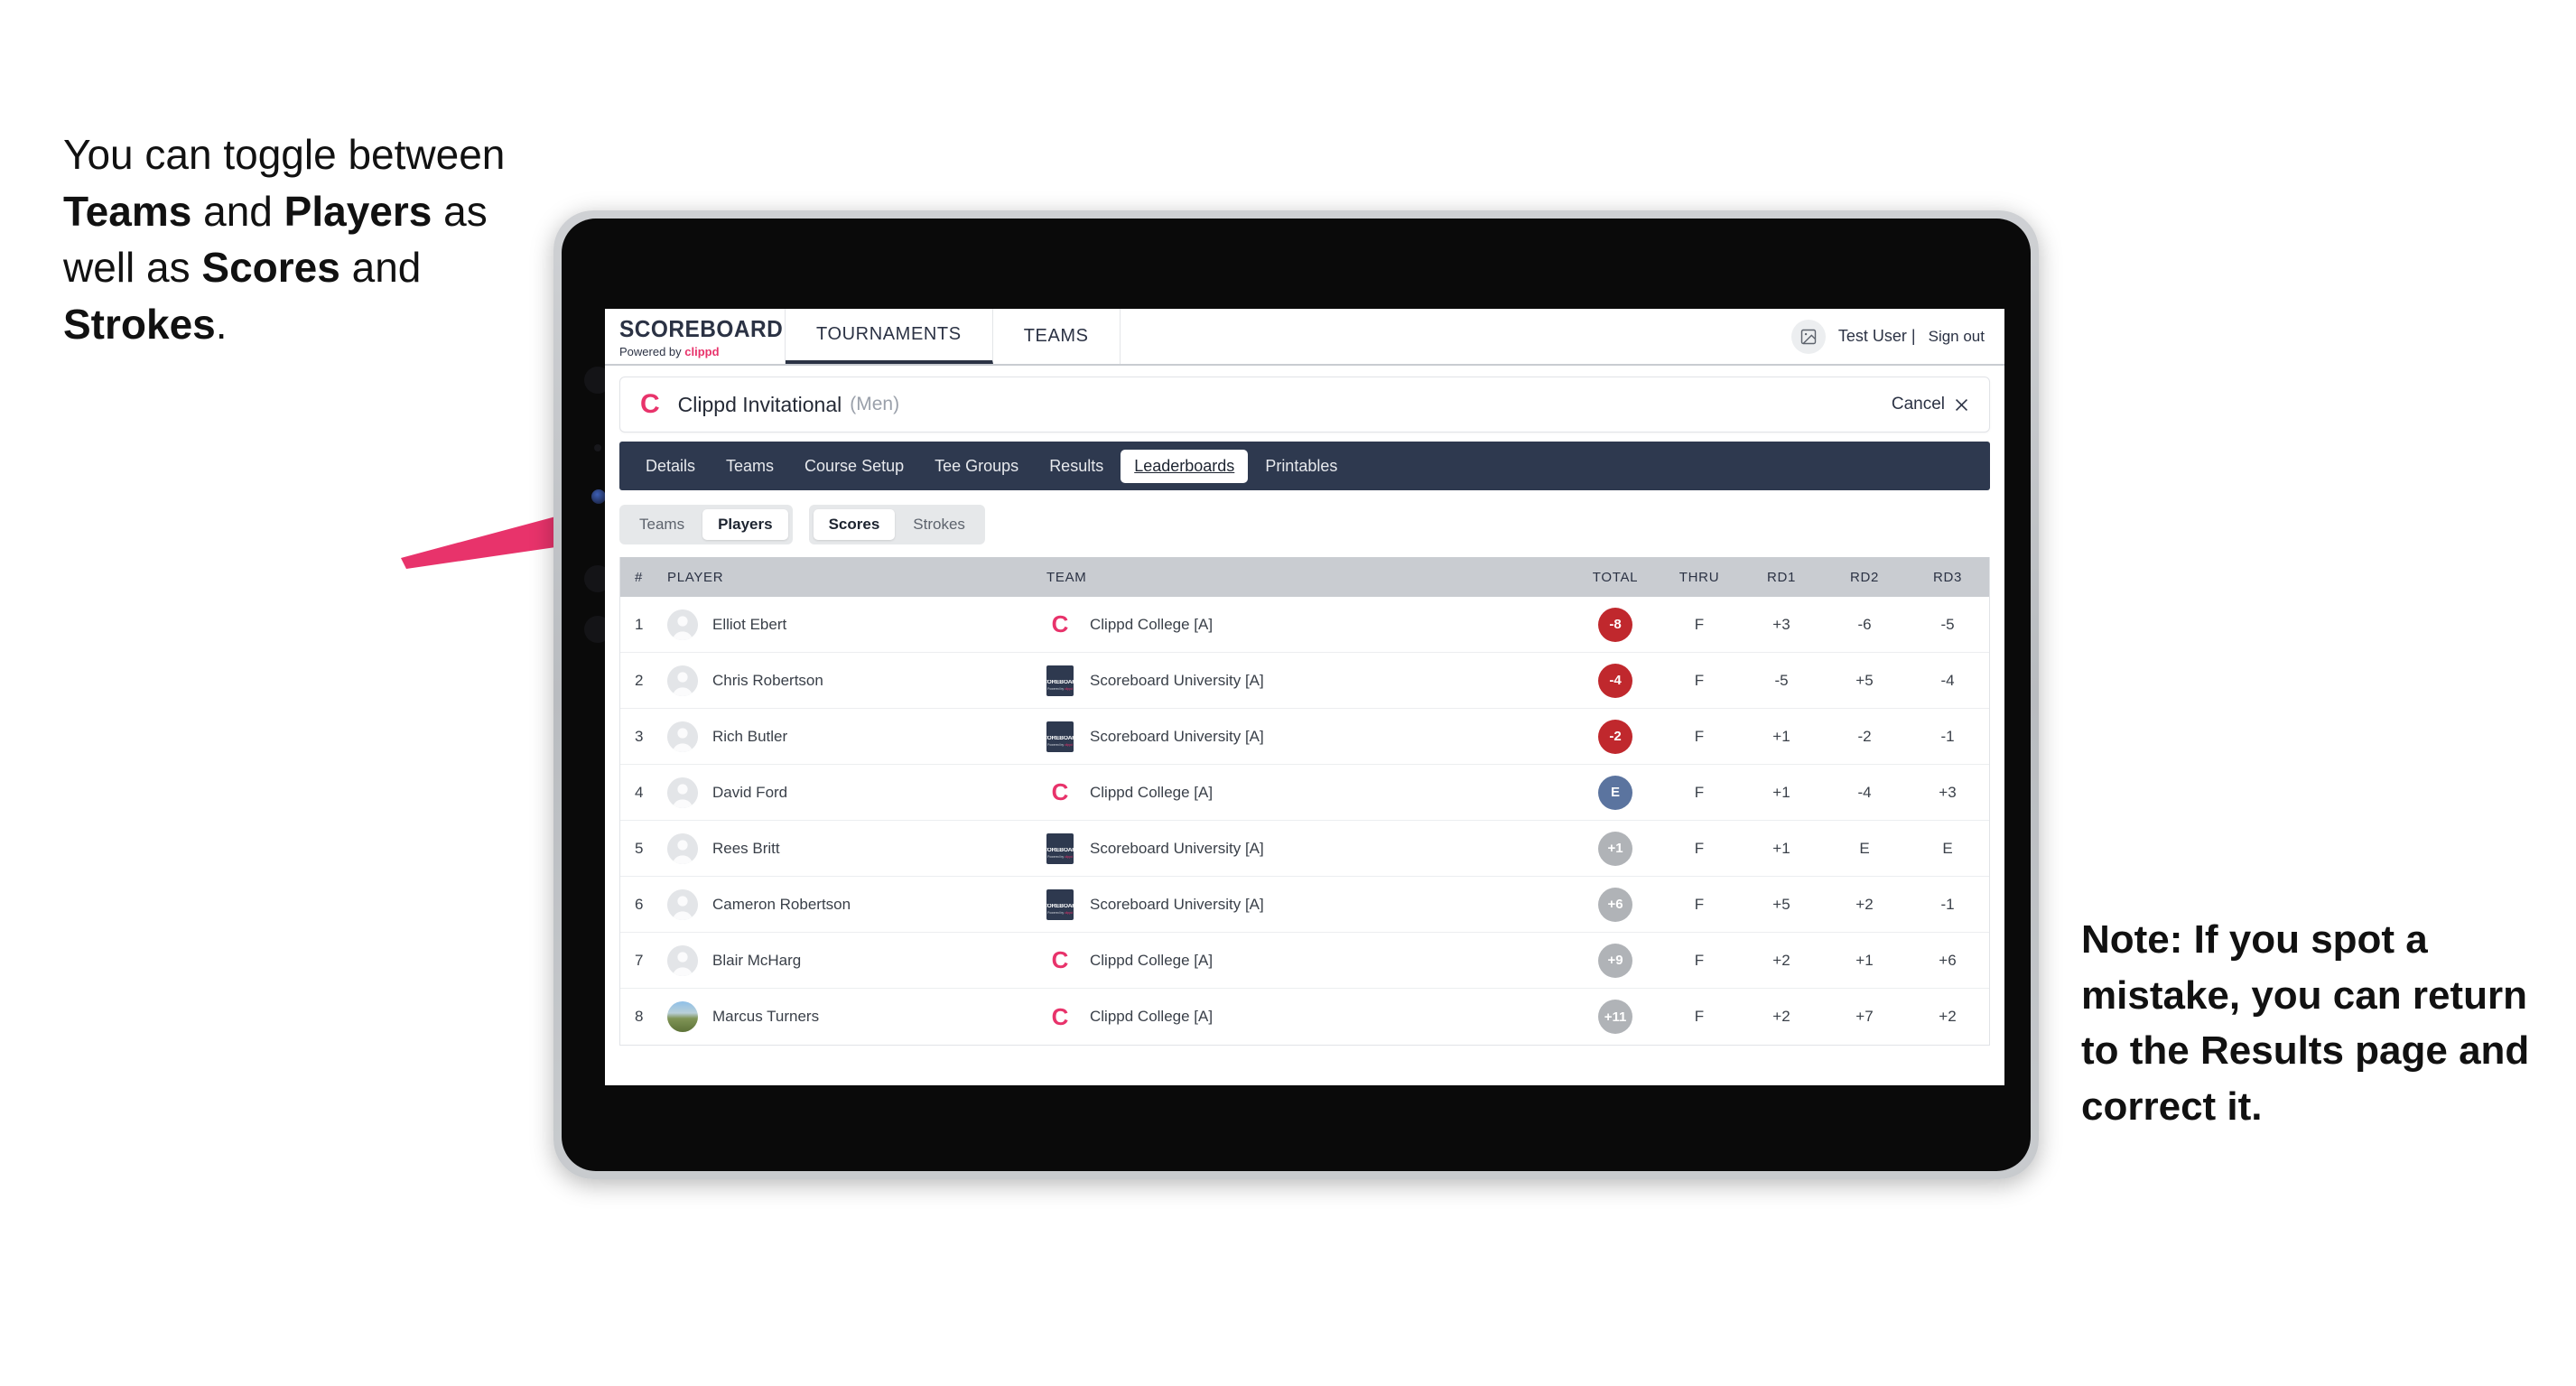 This screenshot has height=1386, width=2576. I want to click on cell-total: -8, so click(1615, 624).